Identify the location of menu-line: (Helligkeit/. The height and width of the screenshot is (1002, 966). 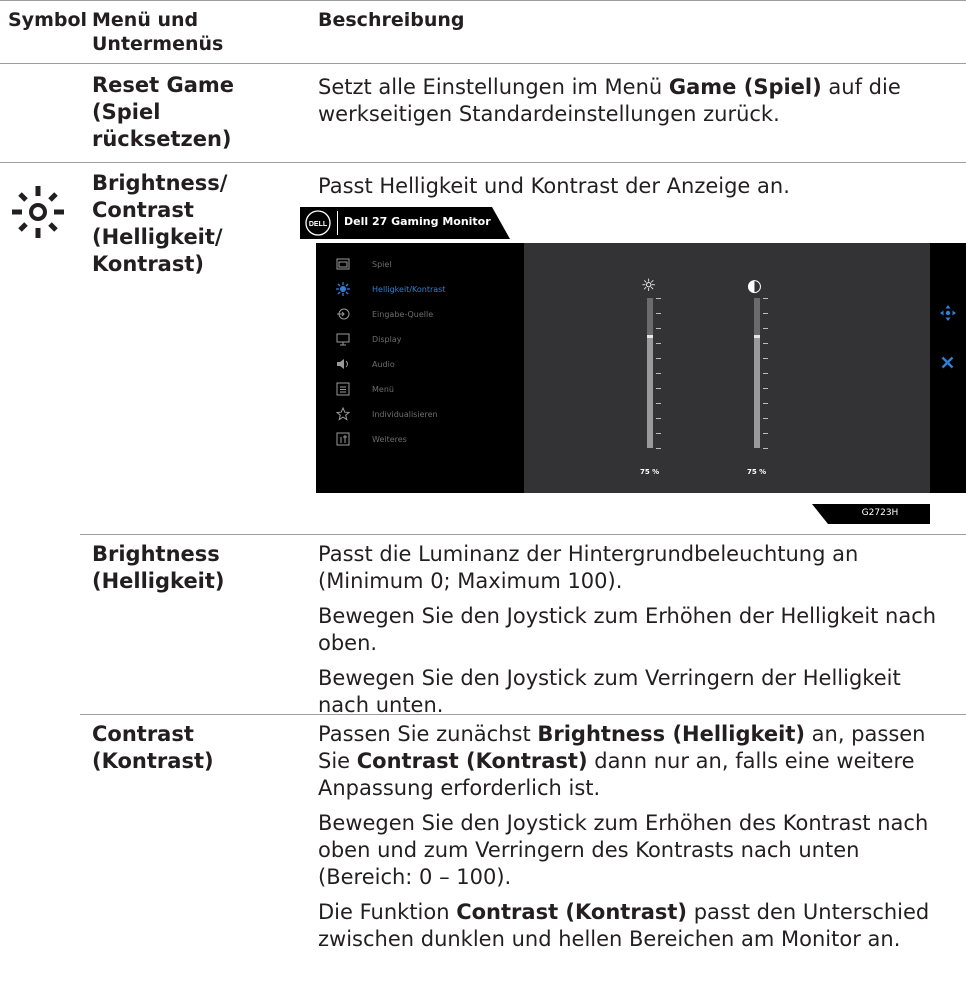
(157, 237).